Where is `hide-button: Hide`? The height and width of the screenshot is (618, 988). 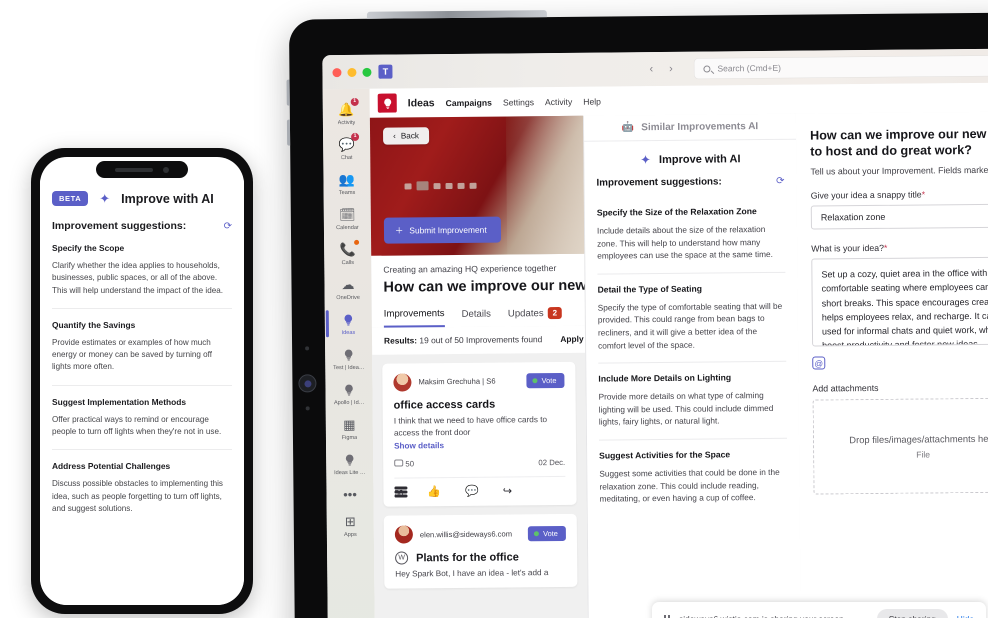 hide-button: Hide is located at coordinates (965, 616).